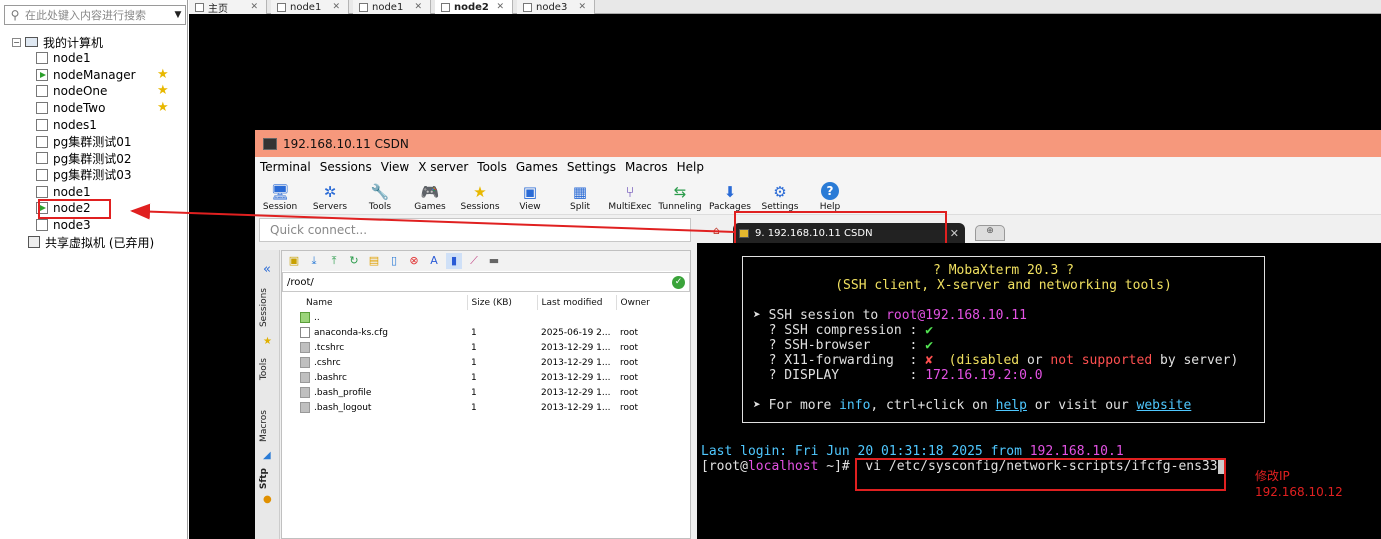  Describe the element at coordinates (280, 195) in the screenshot. I see `toolbar-button-session: 🖥 Session` at that location.